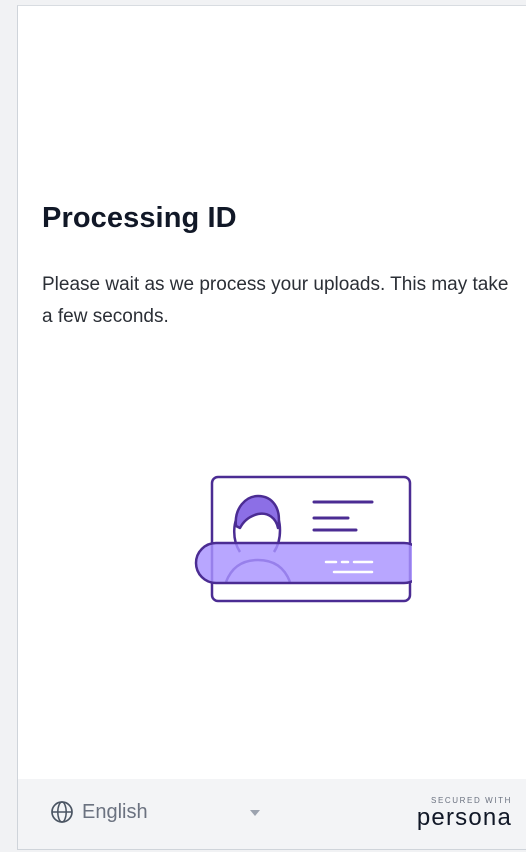 The height and width of the screenshot is (852, 526). I want to click on language-label: English, so click(115, 811).